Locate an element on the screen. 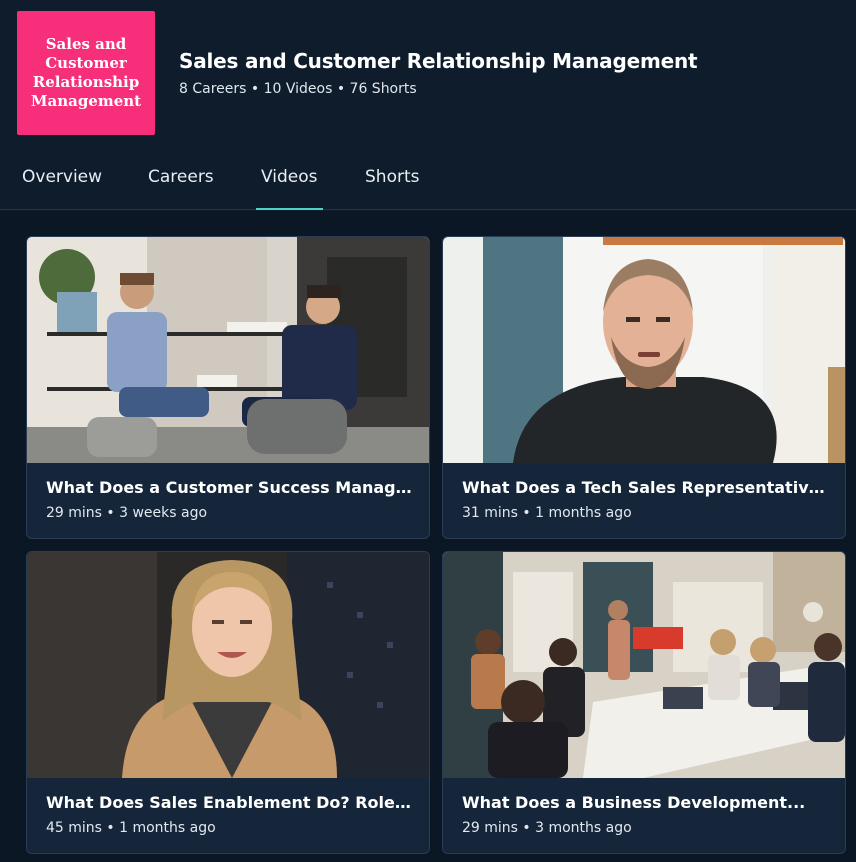  tab-bar: Overview Careers Videos Shorts is located at coordinates (428, 184).